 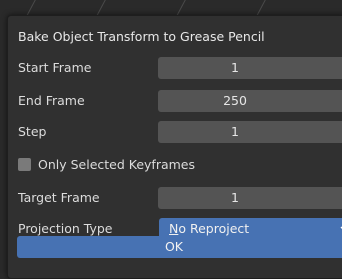 I want to click on end-frame-field: 250, so click(x=250, y=101).